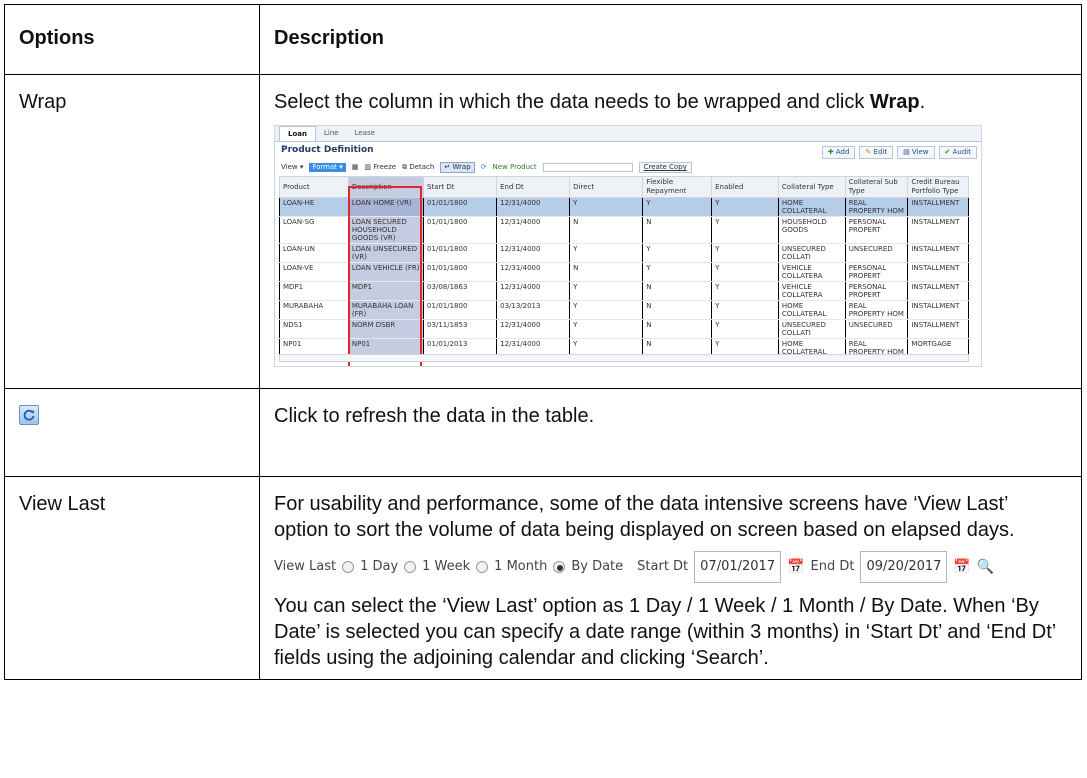 This screenshot has height=778, width=1087. Describe the element at coordinates (521, 566) in the screenshot. I see `radio-1-month-label: 1 Month` at that location.